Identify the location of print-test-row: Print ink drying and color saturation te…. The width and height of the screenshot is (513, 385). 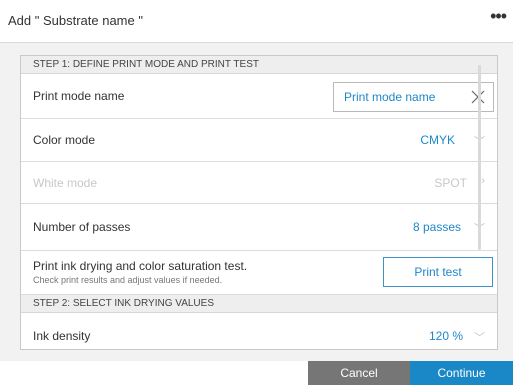
(259, 273).